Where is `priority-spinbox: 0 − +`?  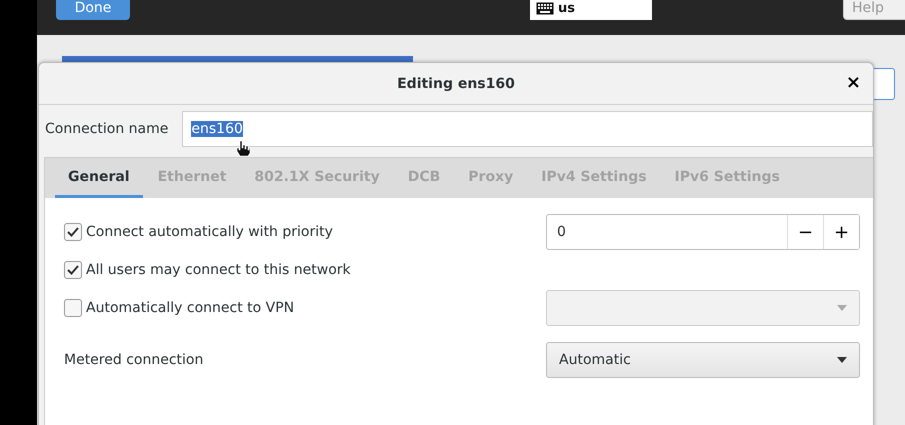 priority-spinbox: 0 − + is located at coordinates (703, 232).